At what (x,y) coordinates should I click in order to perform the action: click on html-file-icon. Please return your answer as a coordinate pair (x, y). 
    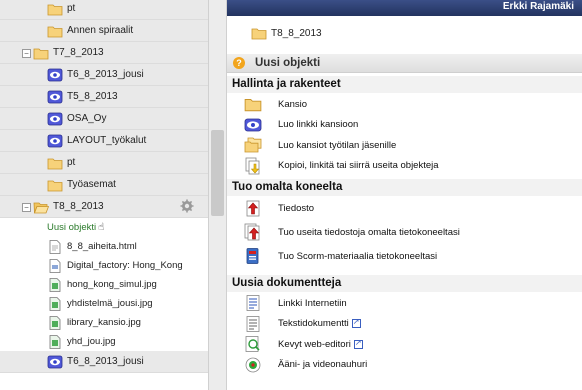
    Looking at the image, I should click on (55, 246).